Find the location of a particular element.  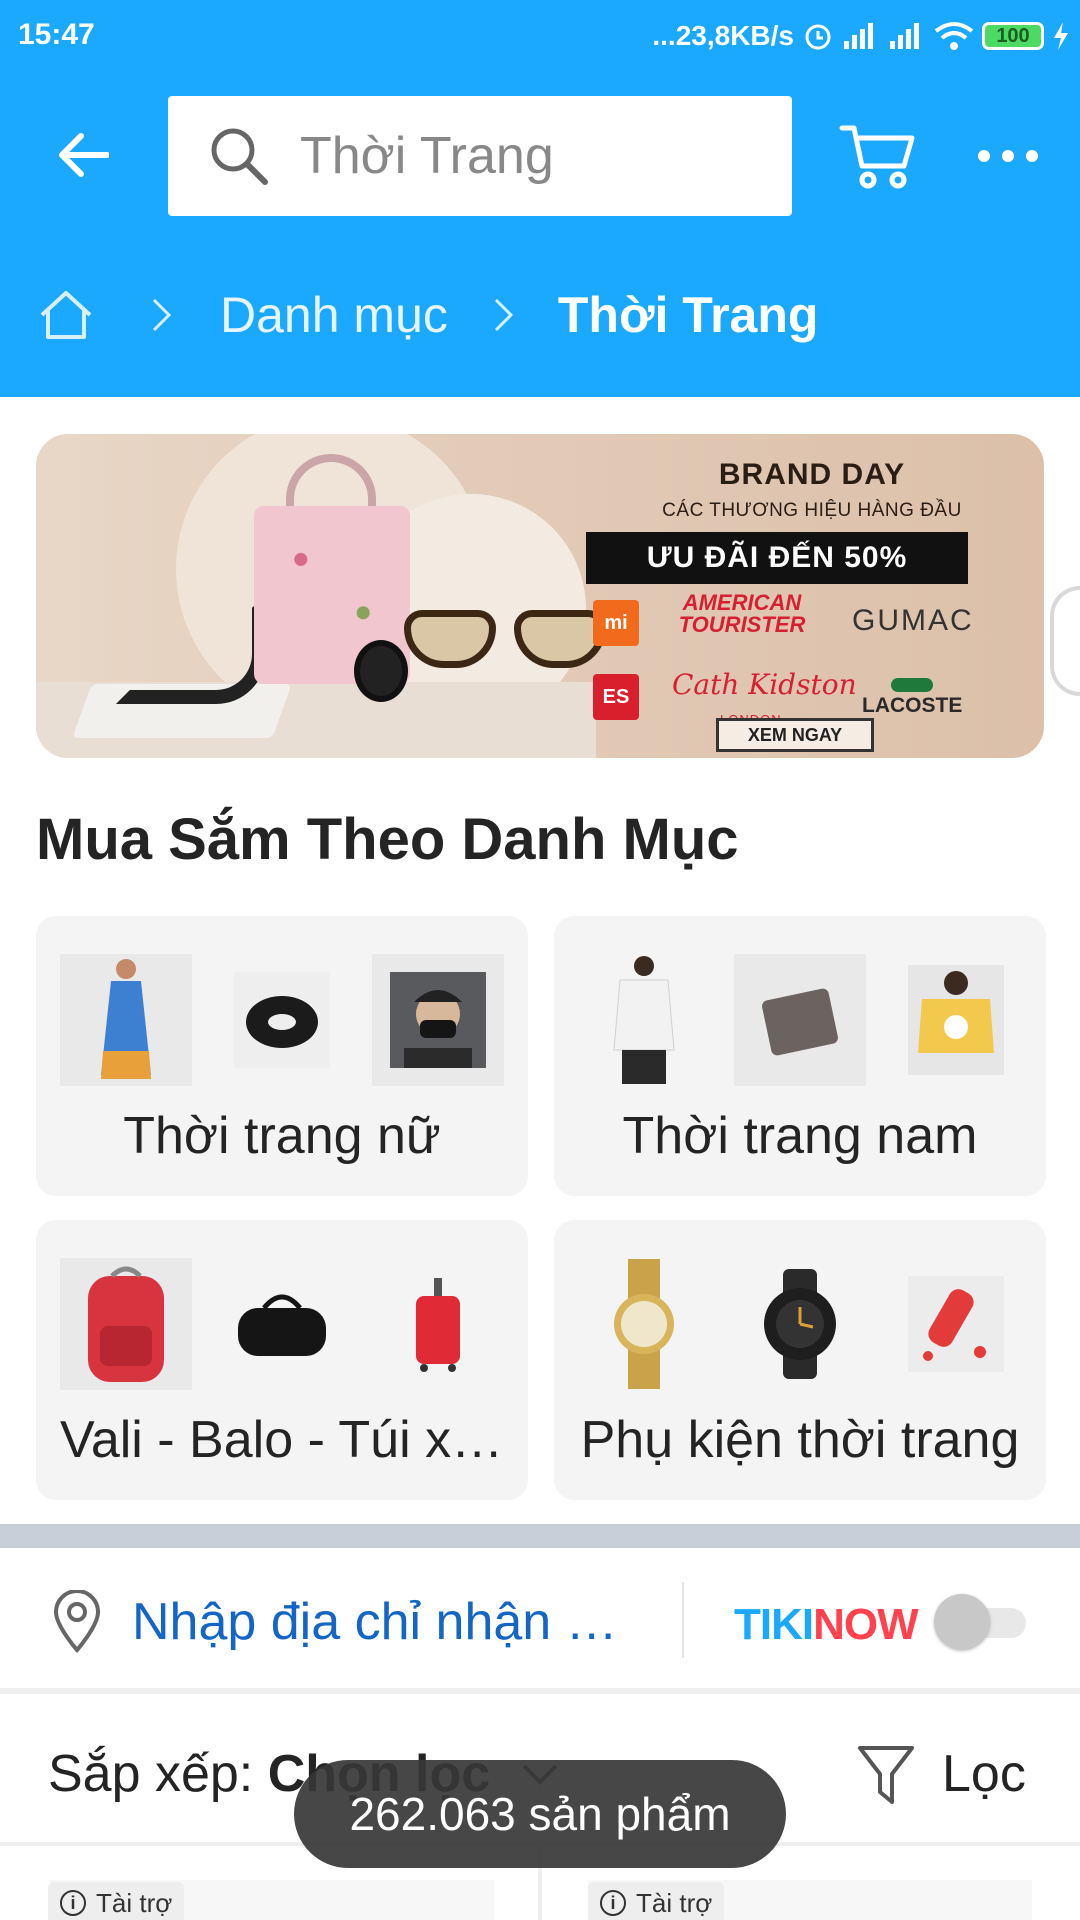

filter-icon is located at coordinates (886, 1775).